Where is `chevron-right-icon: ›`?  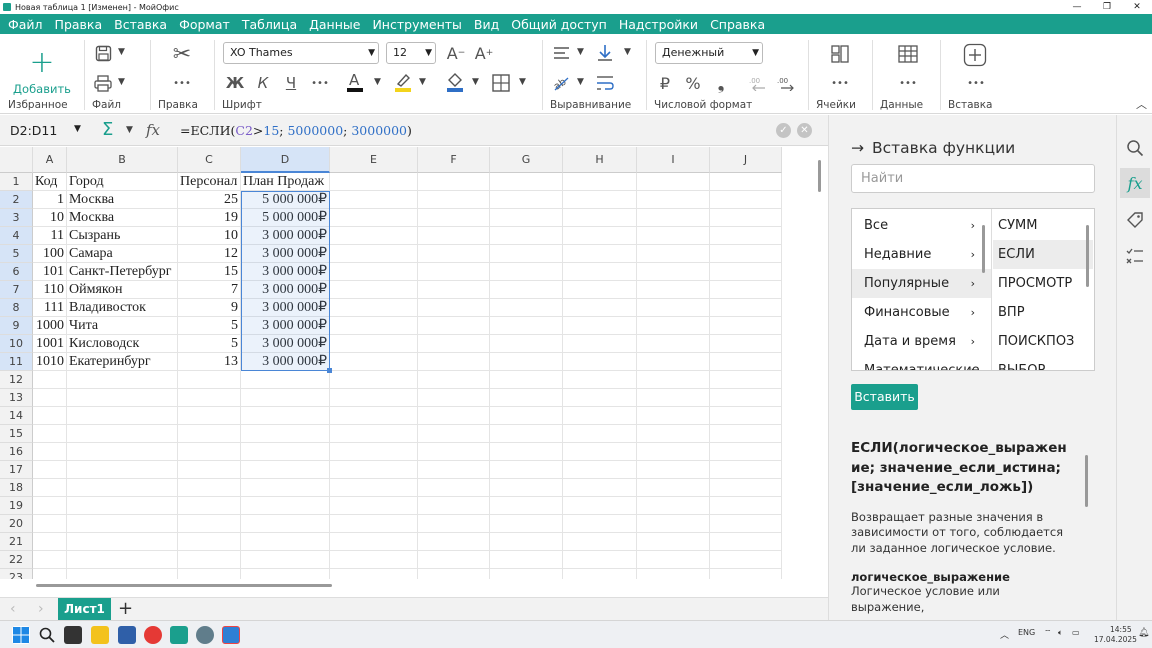
chevron-right-icon: › is located at coordinates (41, 609).